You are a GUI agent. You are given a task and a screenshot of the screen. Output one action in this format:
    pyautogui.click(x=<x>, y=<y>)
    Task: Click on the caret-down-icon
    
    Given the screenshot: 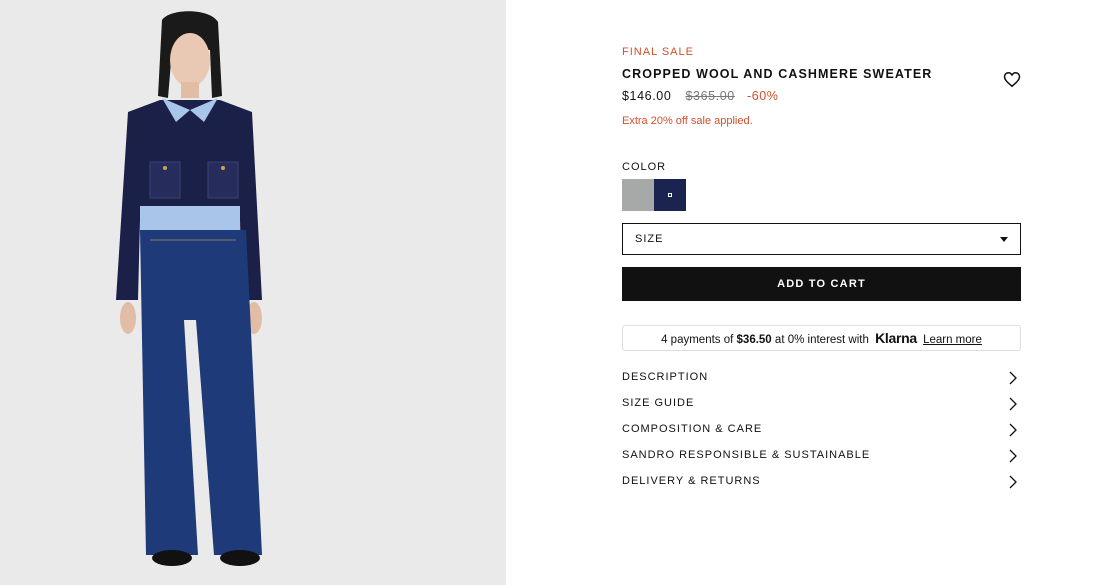 What is the action you would take?
    pyautogui.click(x=1004, y=239)
    